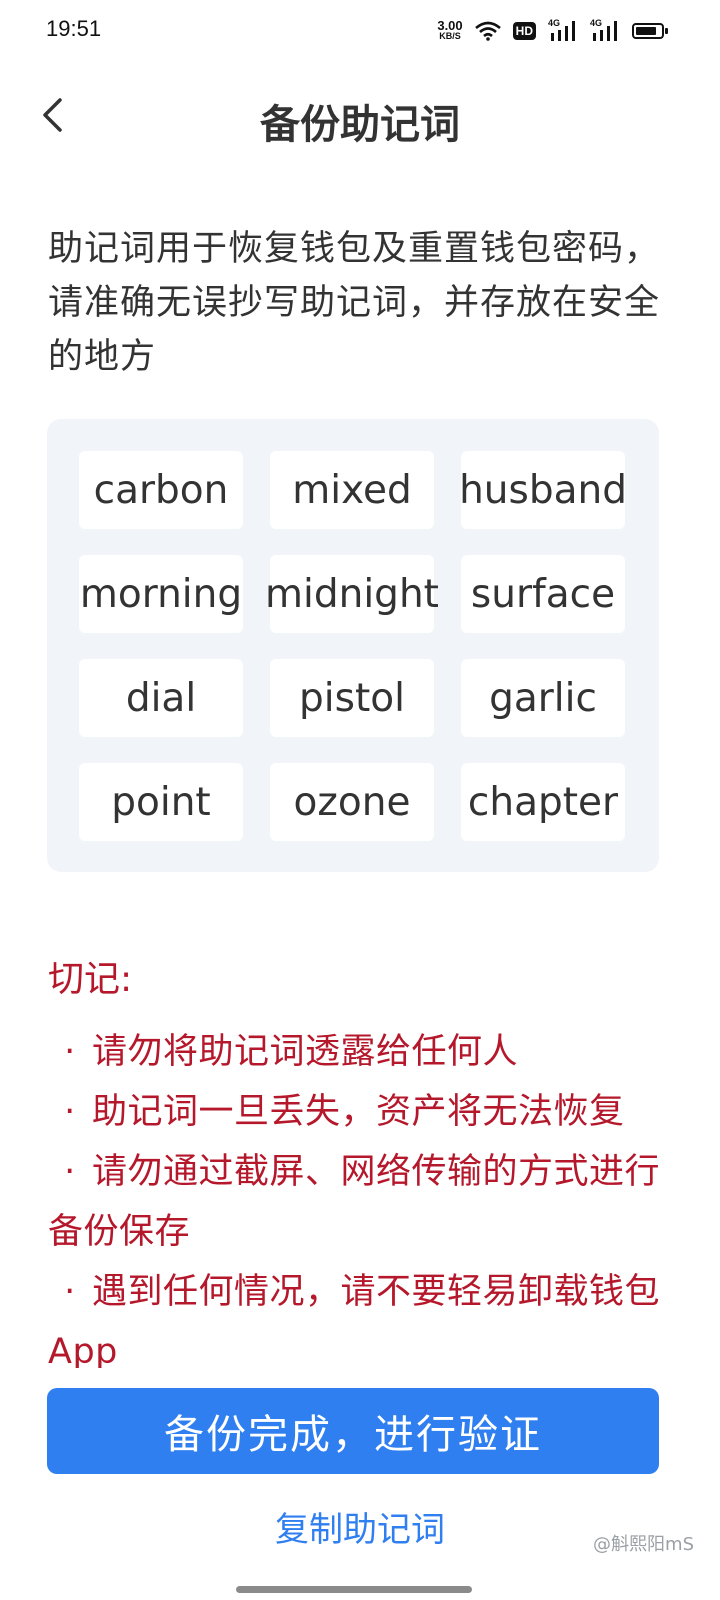 The image size is (720, 1600). I want to click on mnemonic-word: ozone, so click(352, 802).